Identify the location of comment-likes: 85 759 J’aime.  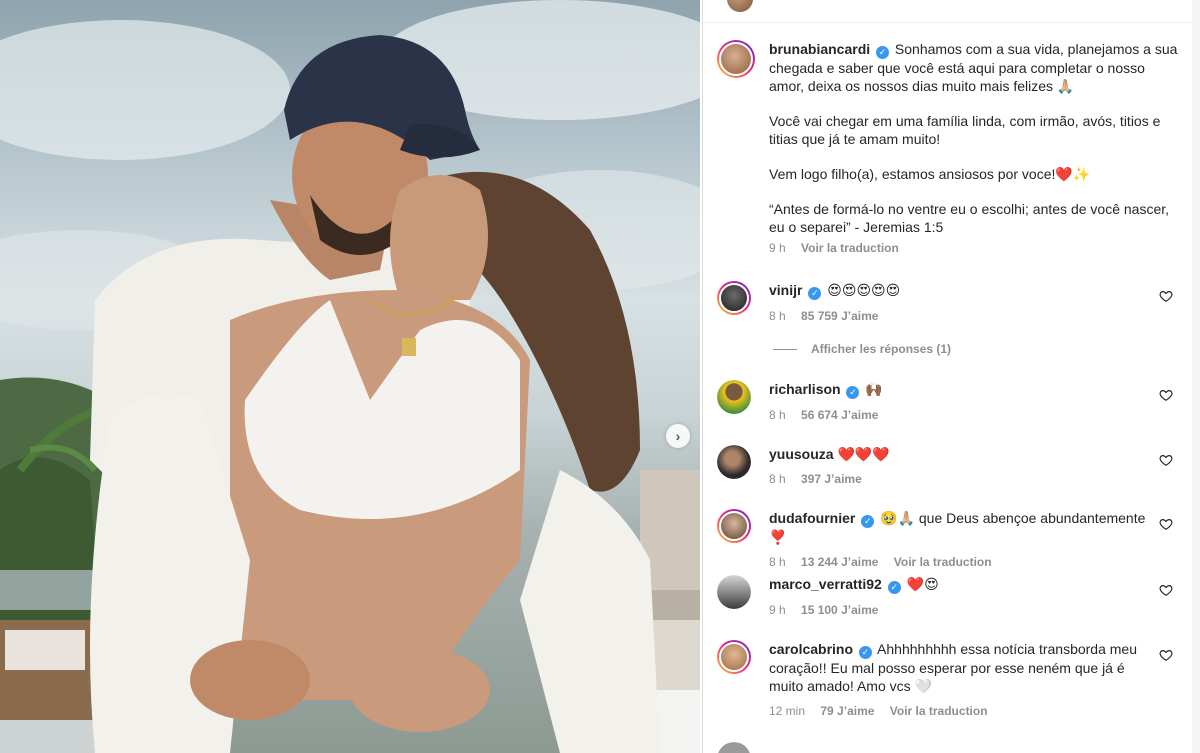
(839, 316).